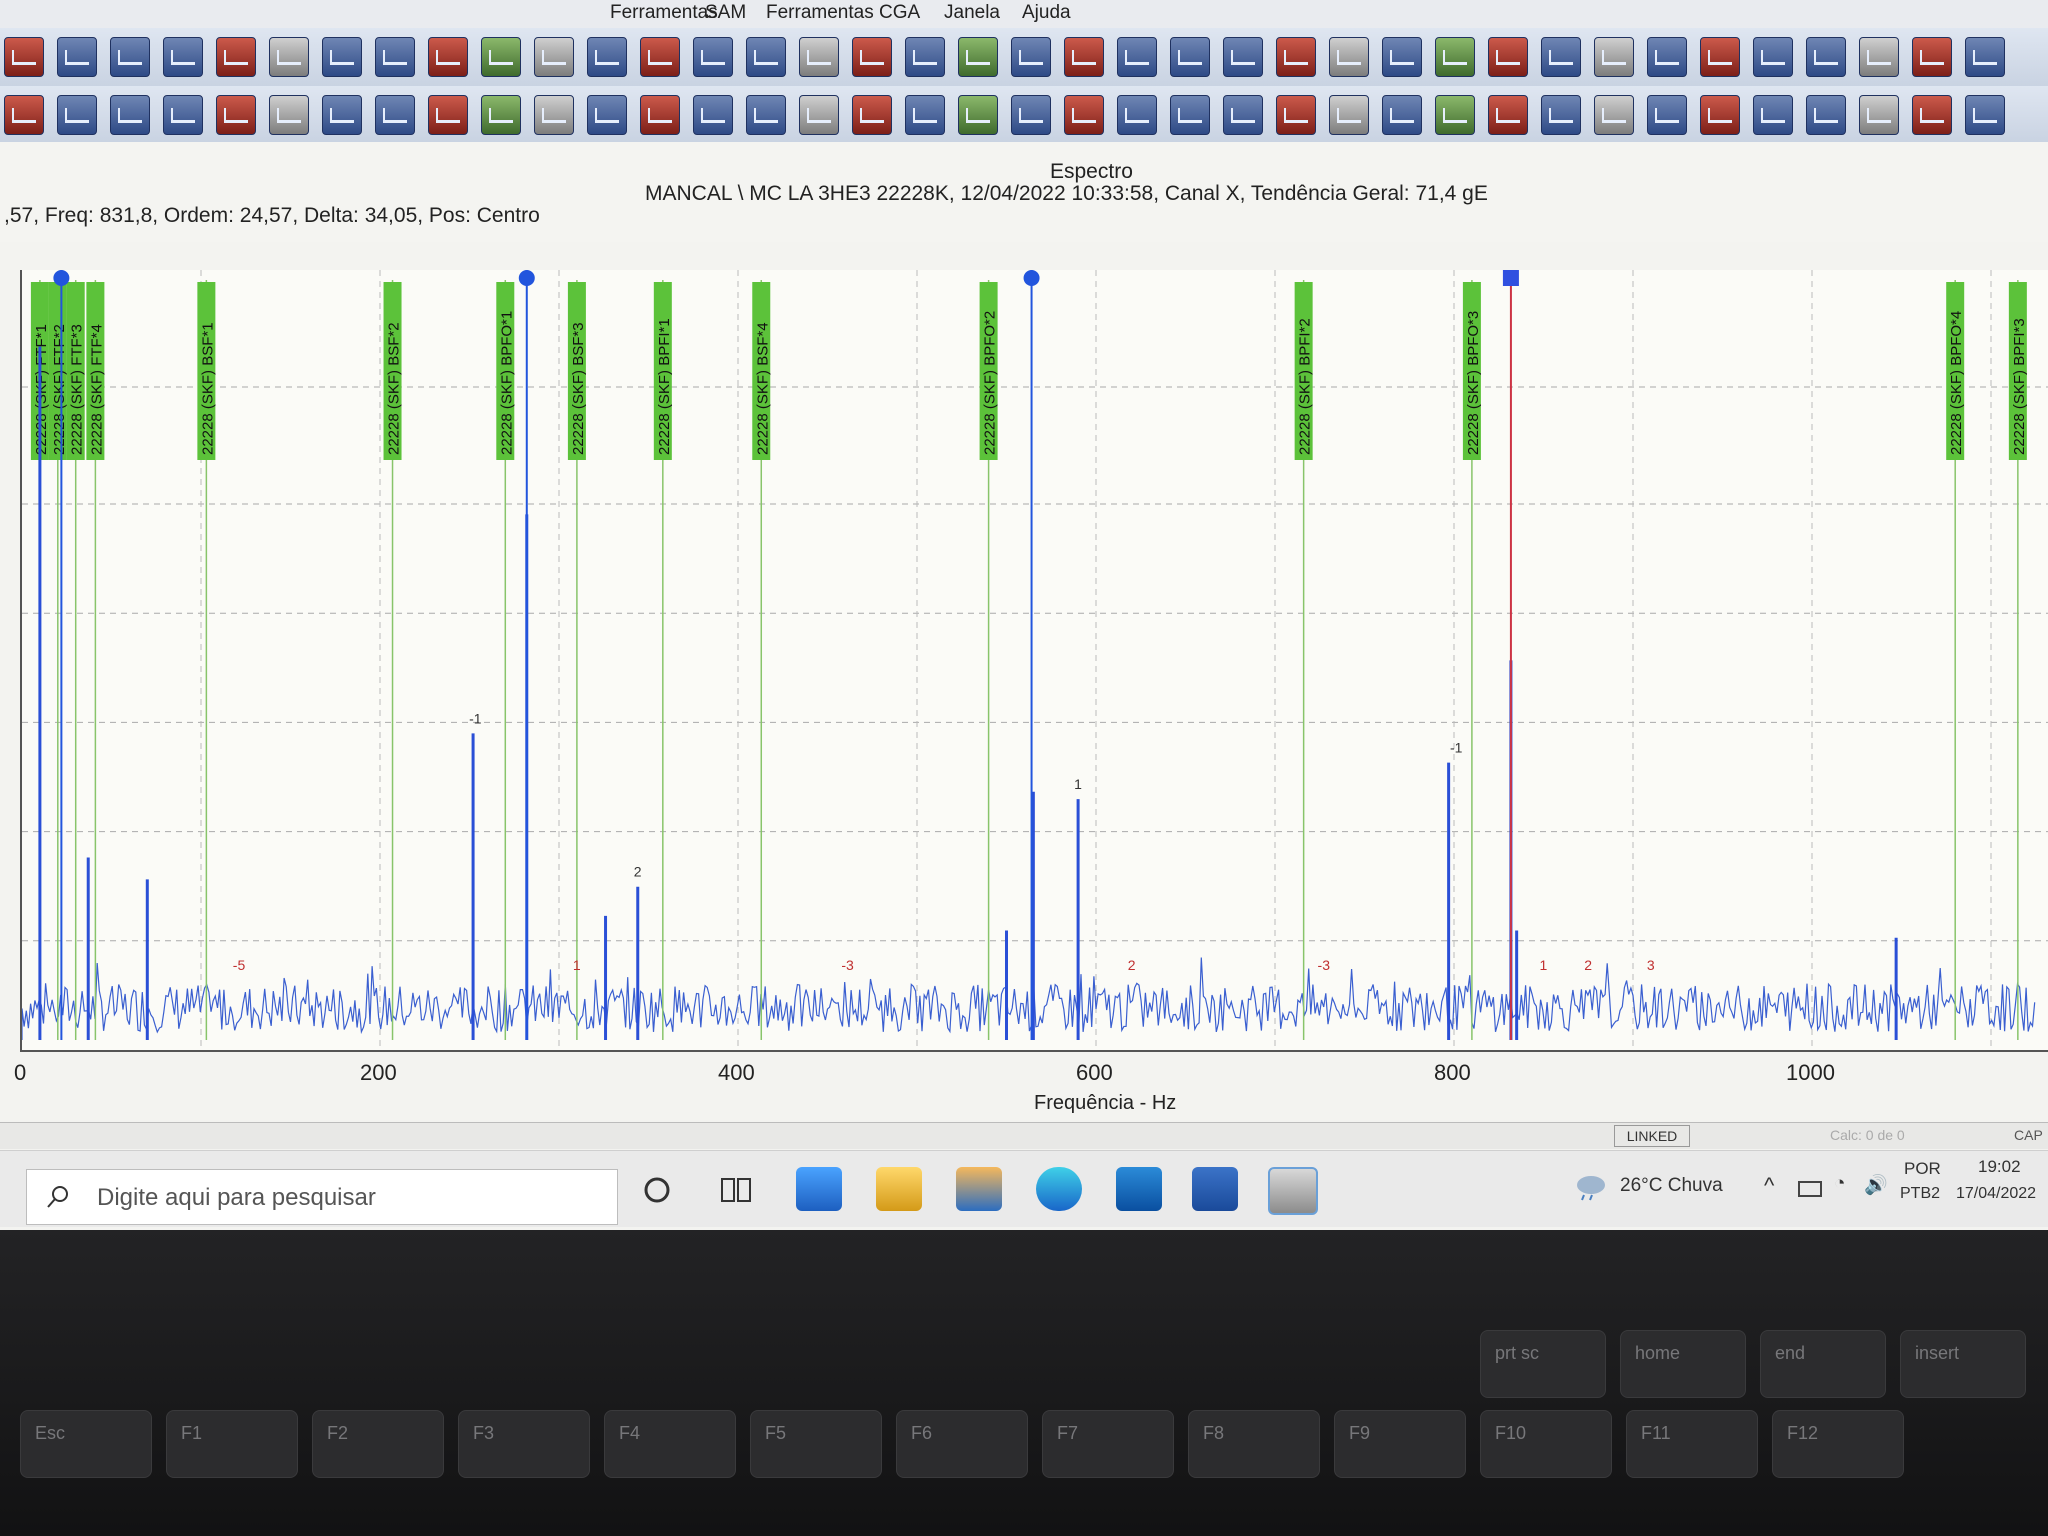  I want to click on chevron-up-icon: ^, so click(1769, 1186).